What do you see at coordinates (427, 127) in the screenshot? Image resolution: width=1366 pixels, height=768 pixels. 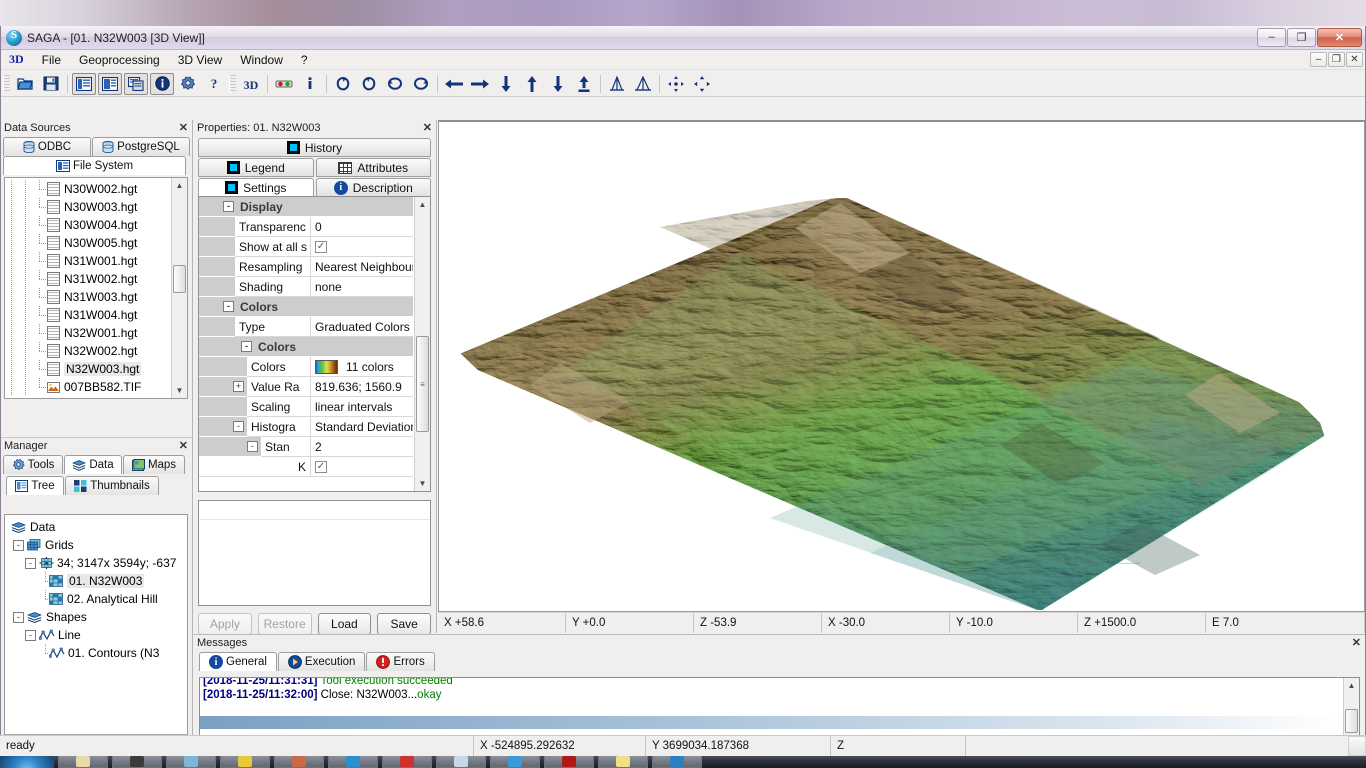 I see `properties-close-icon: ✕` at bounding box center [427, 127].